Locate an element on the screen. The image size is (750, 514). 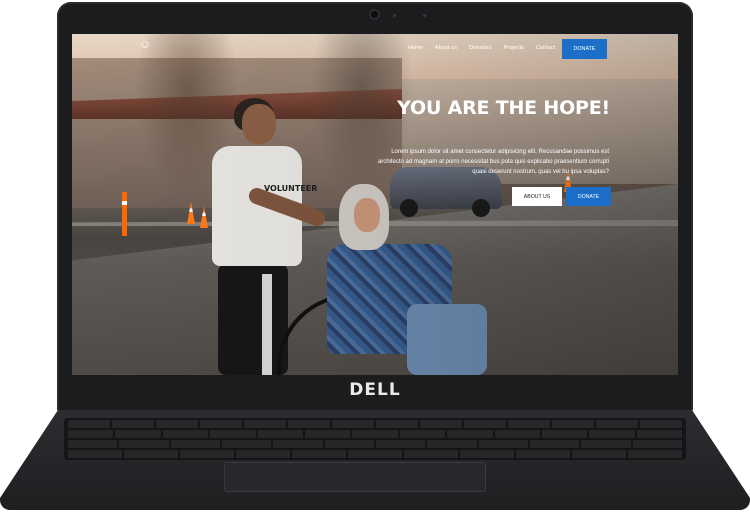
hero-title: YOU ARE THE HOPE! is located at coordinates (503, 108).